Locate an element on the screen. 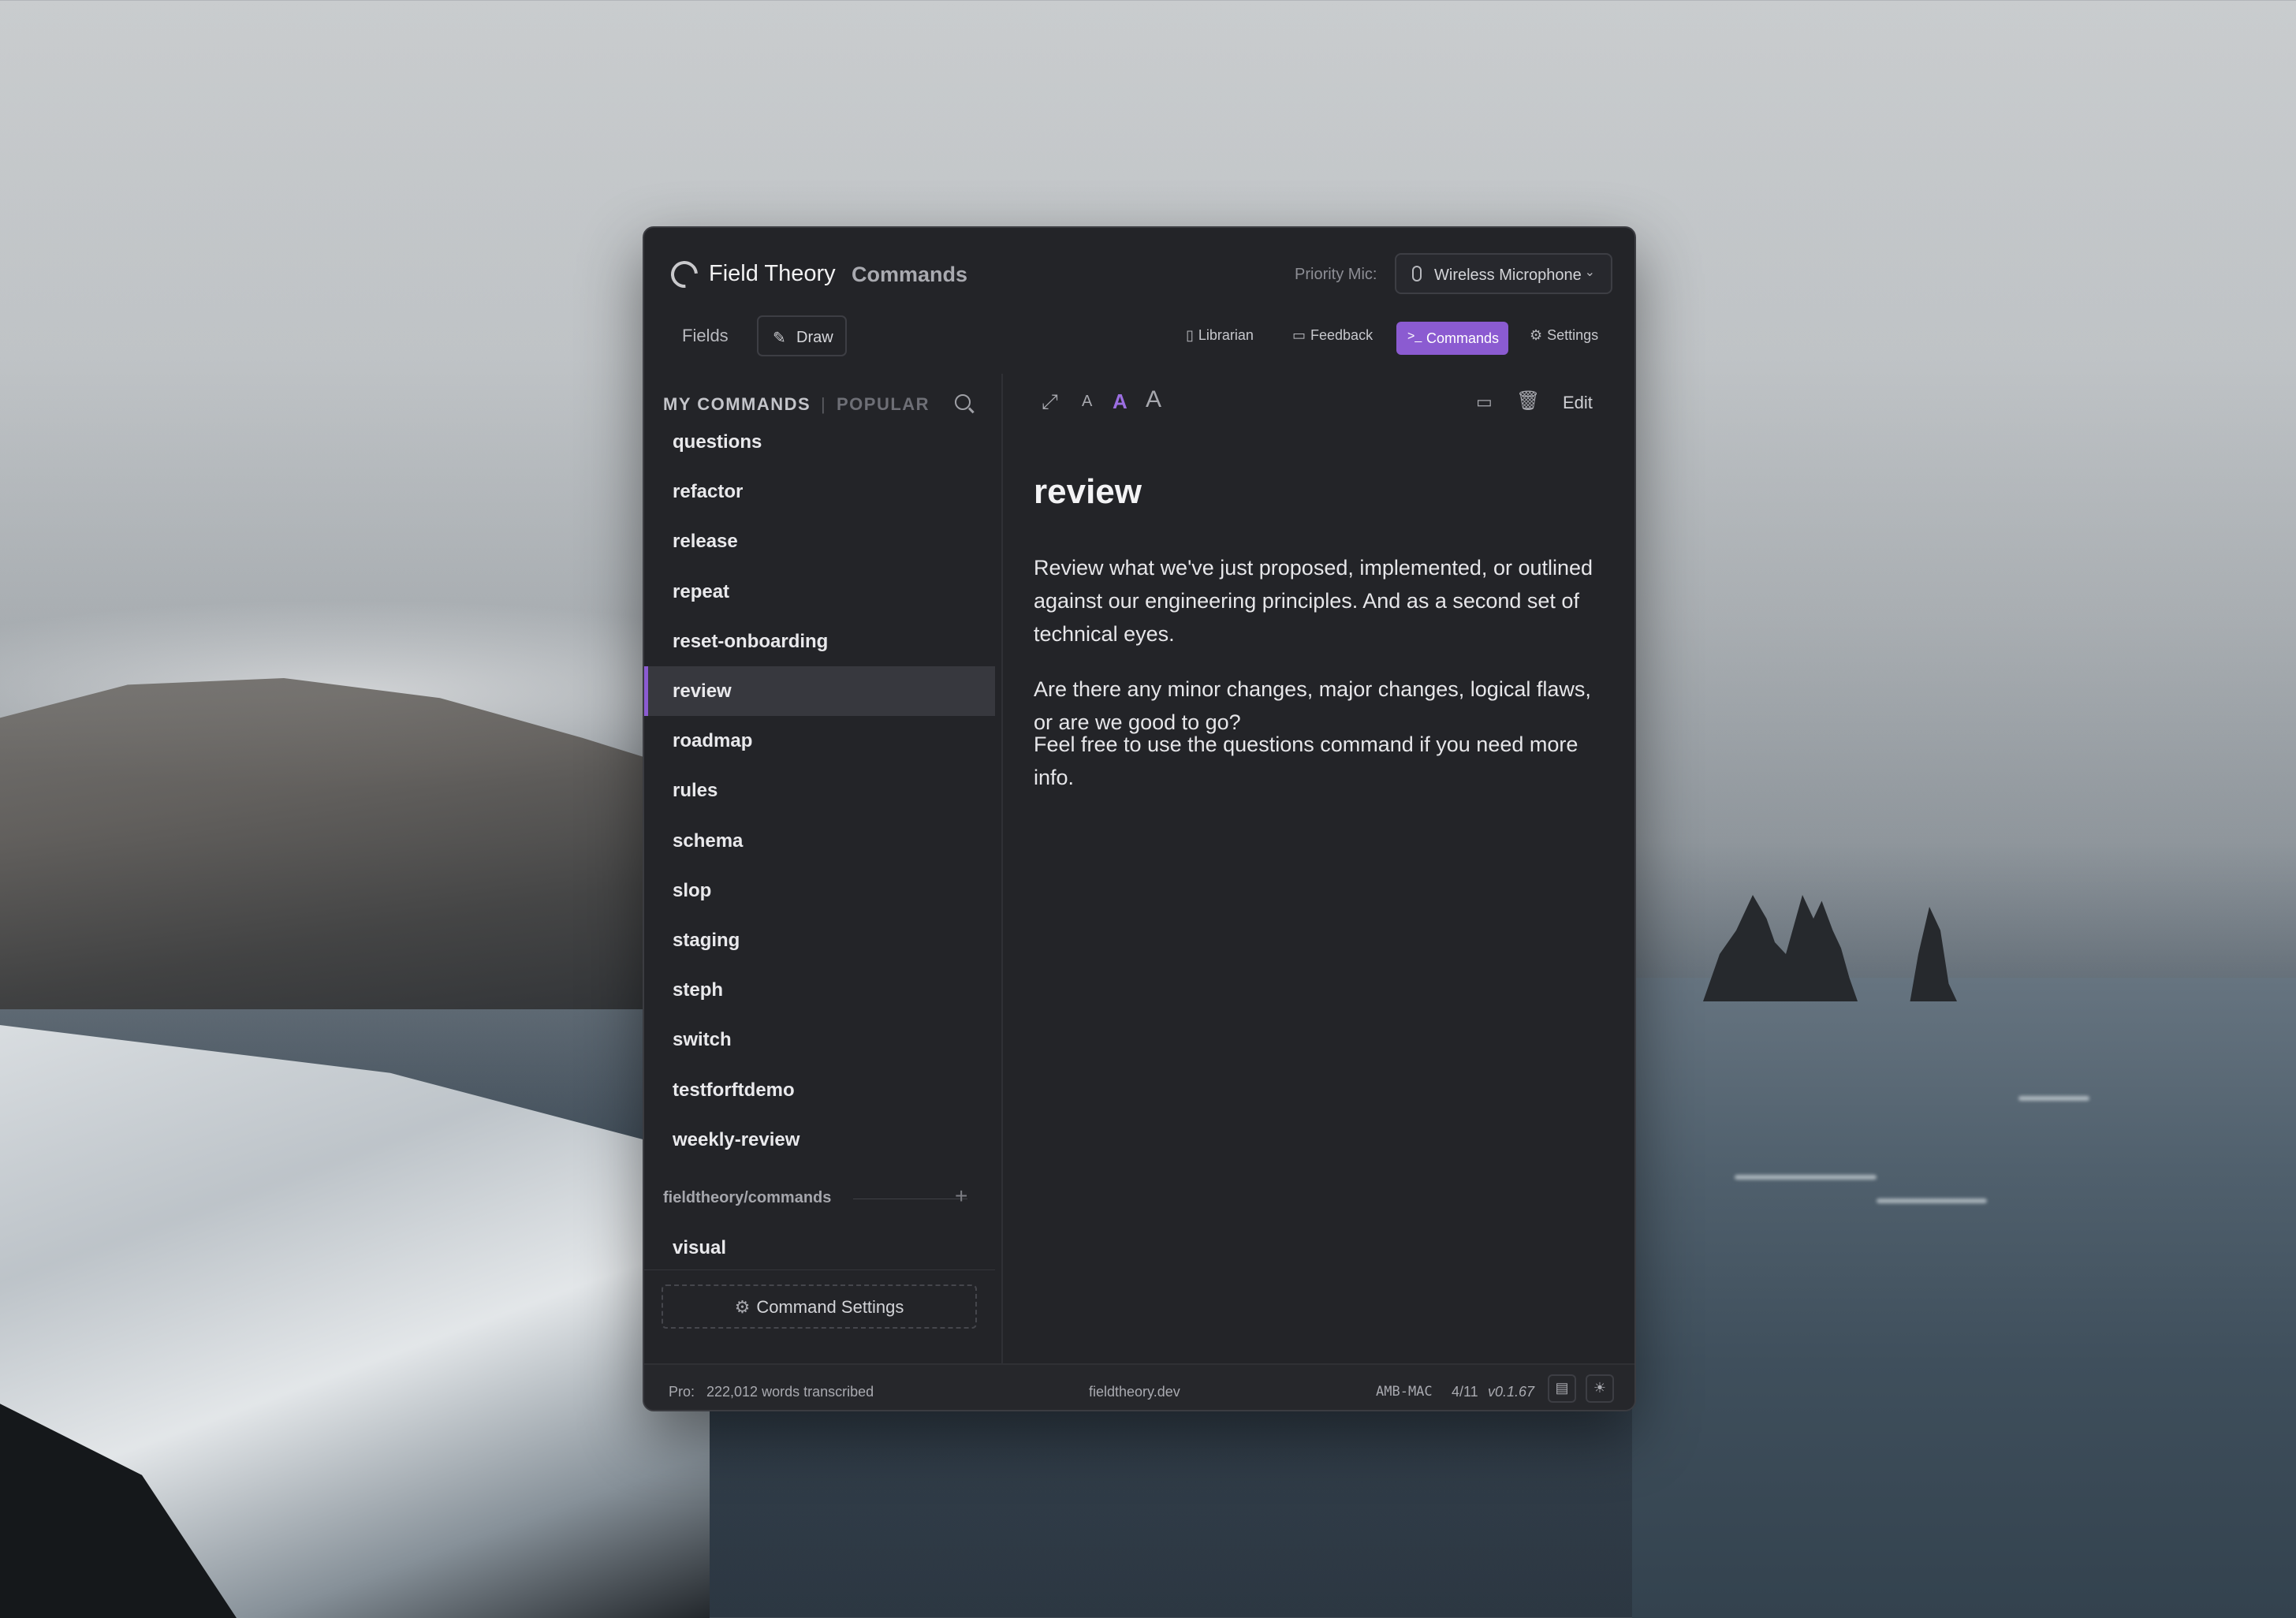  nav-commands-label: Commands is located at coordinates (1463, 338).